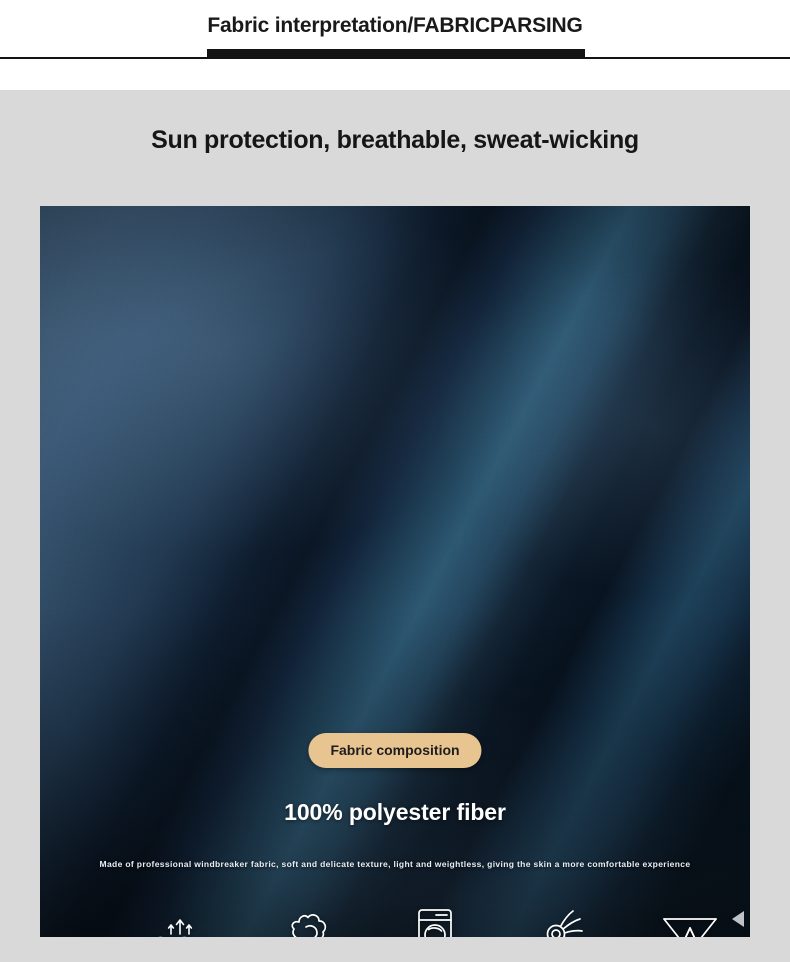  I want to click on feature-item-comfort: Comfort, so click(563, 920).